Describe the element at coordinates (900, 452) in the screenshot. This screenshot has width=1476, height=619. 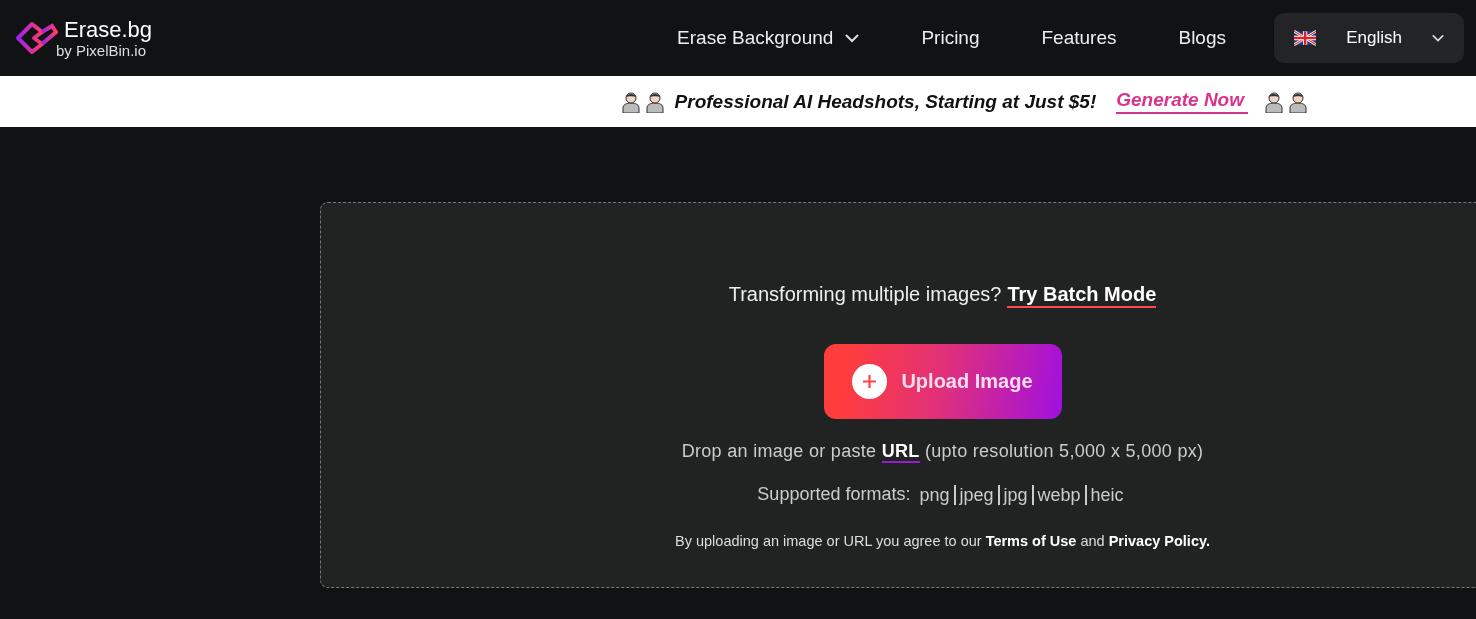
I see `url-link: URL` at that location.